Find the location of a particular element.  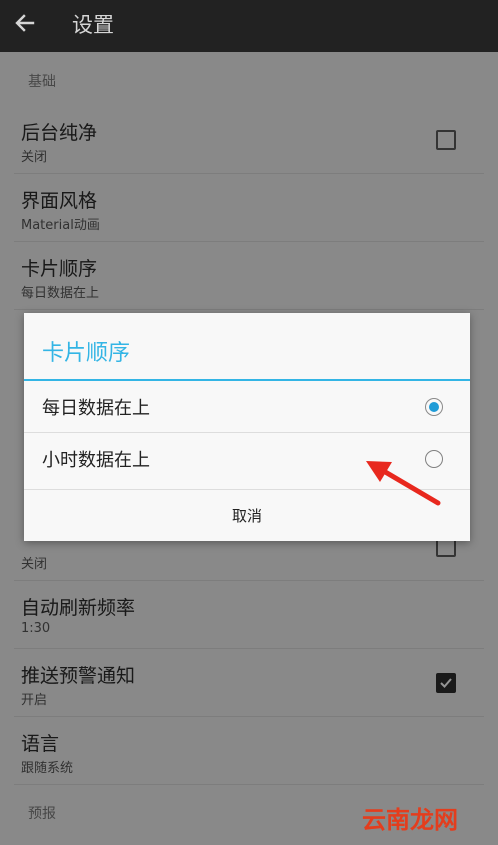

page-title: 设置 is located at coordinates (93, 25).